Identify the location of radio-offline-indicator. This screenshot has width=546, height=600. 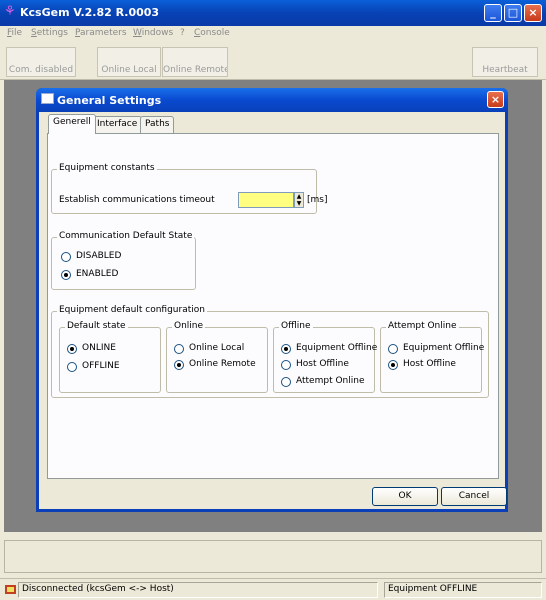
(72, 367).